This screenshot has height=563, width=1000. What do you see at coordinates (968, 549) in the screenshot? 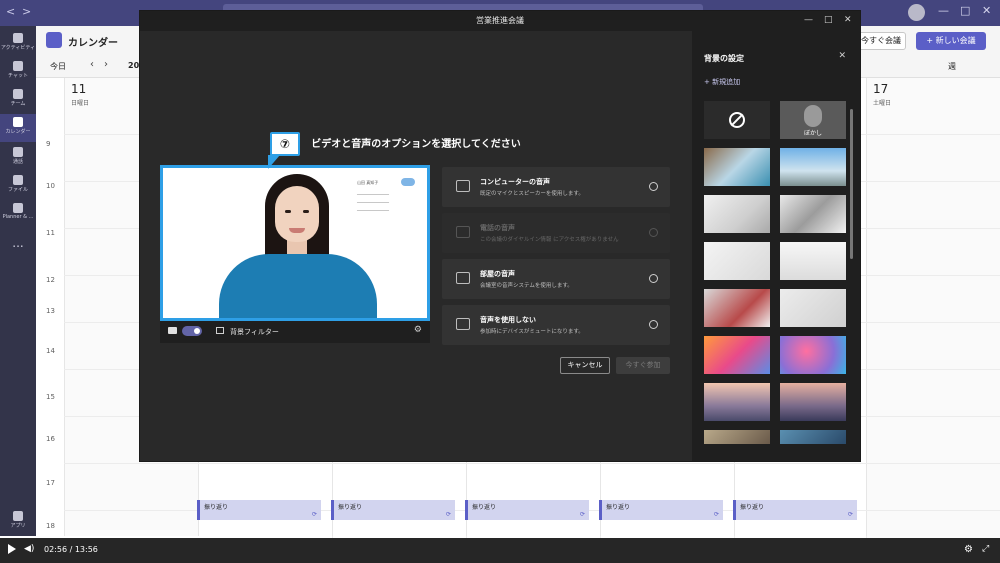
I see `settings-icon: ⚙` at bounding box center [968, 549].